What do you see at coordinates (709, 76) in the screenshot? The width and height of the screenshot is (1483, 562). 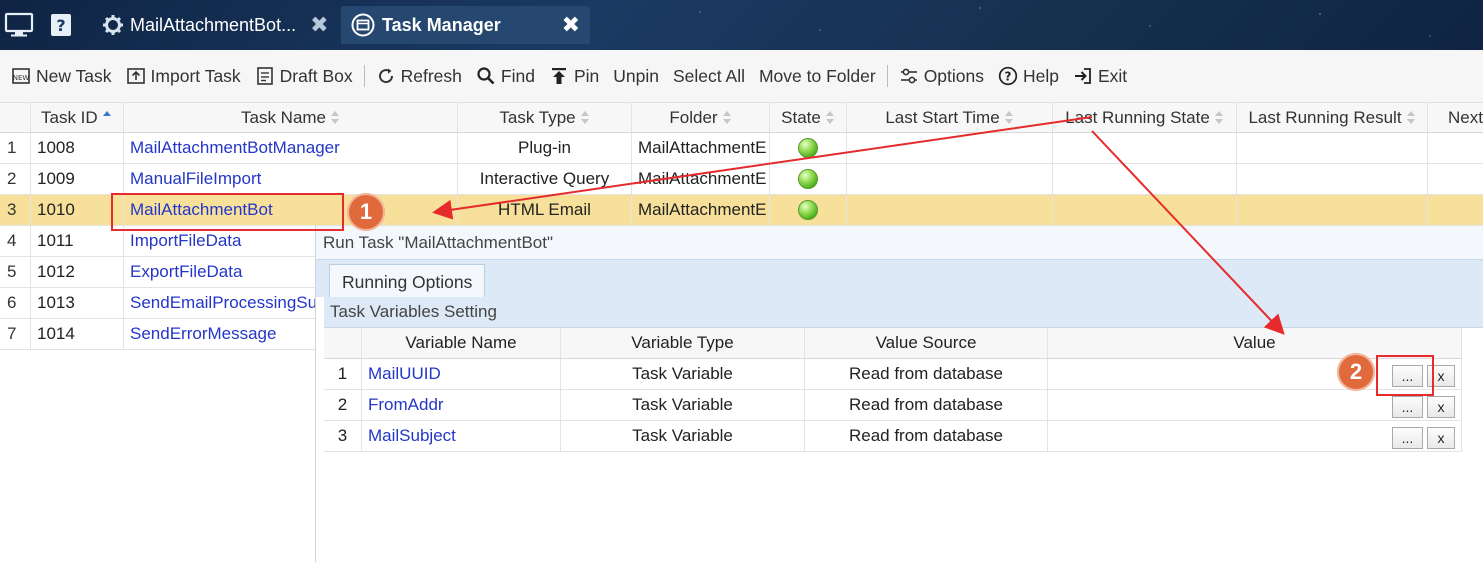 I see `select-all-button: Select All` at bounding box center [709, 76].